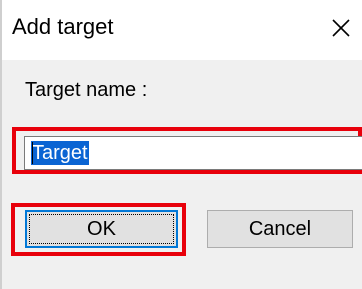 The width and height of the screenshot is (362, 289). Describe the element at coordinates (86, 90) in the screenshot. I see `target-name-label: Target name :` at that location.